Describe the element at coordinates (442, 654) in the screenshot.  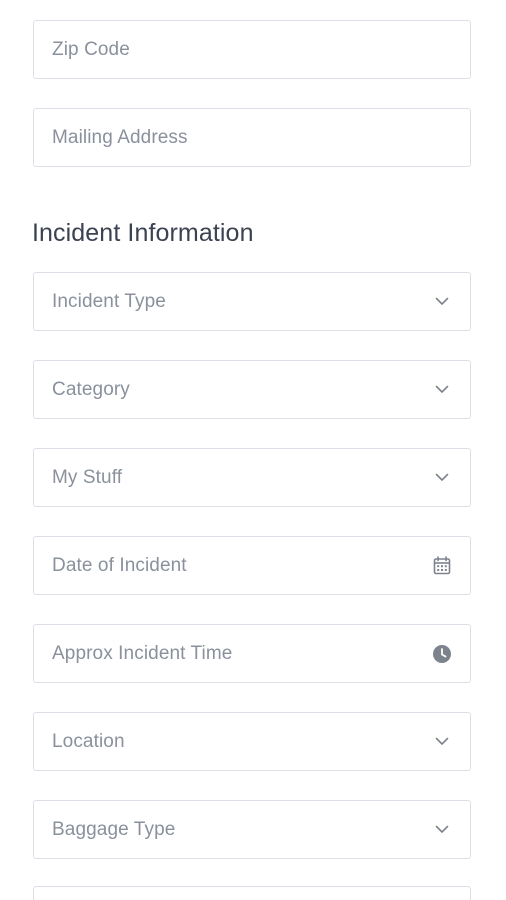
I see `clock-icon` at that location.